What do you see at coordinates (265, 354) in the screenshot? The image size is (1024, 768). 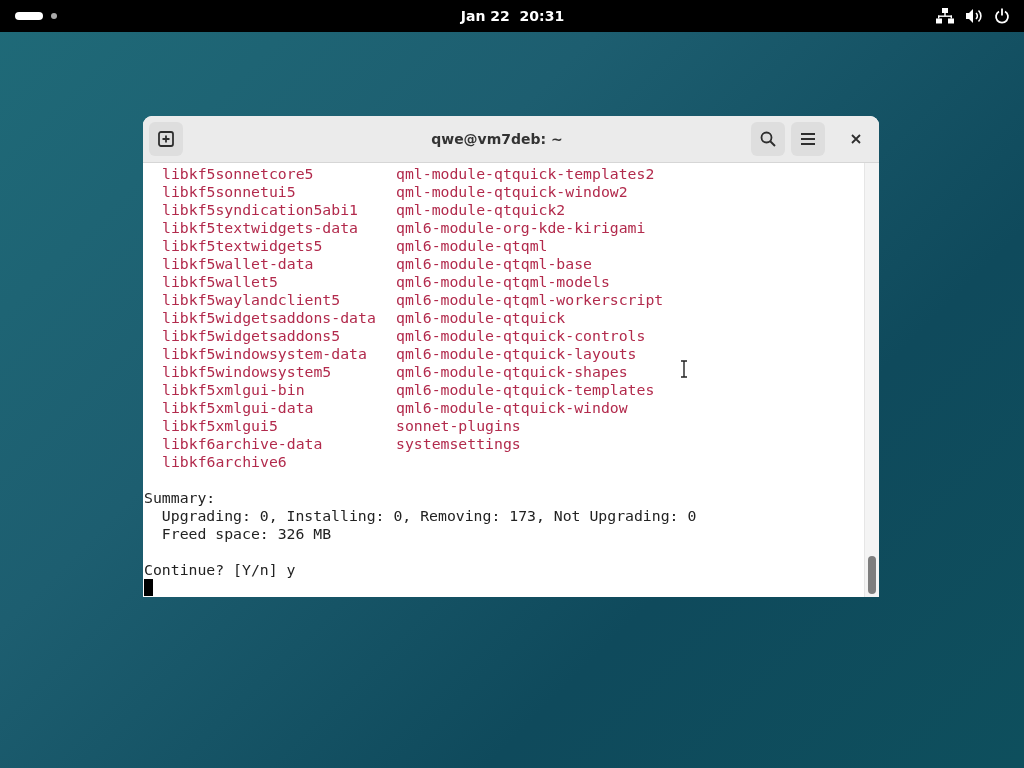 I see `package-name: libkf5windowsystem-data` at bounding box center [265, 354].